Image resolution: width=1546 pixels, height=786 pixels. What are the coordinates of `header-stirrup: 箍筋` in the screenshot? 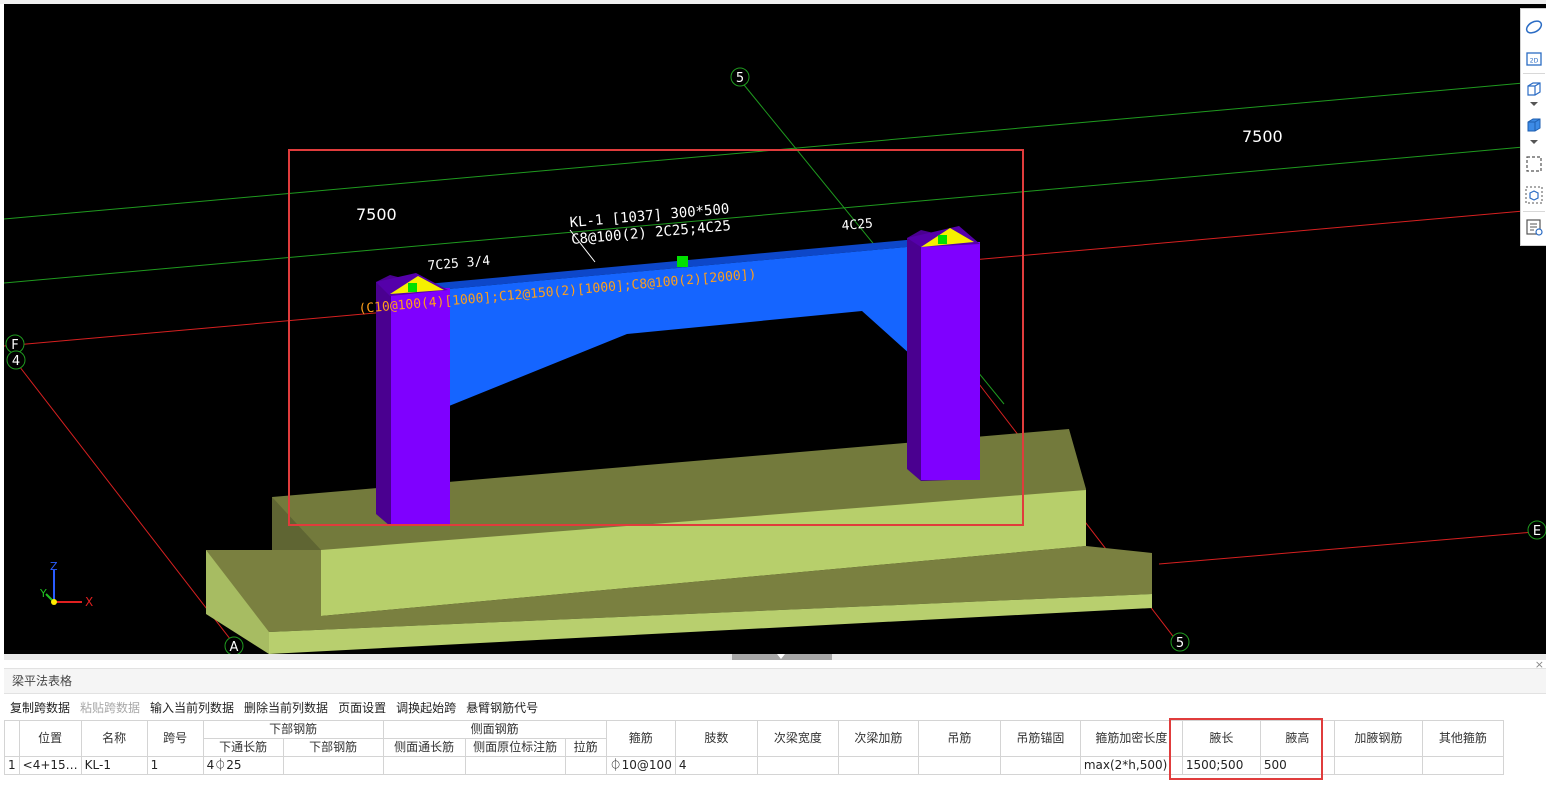 It's located at (640, 738).